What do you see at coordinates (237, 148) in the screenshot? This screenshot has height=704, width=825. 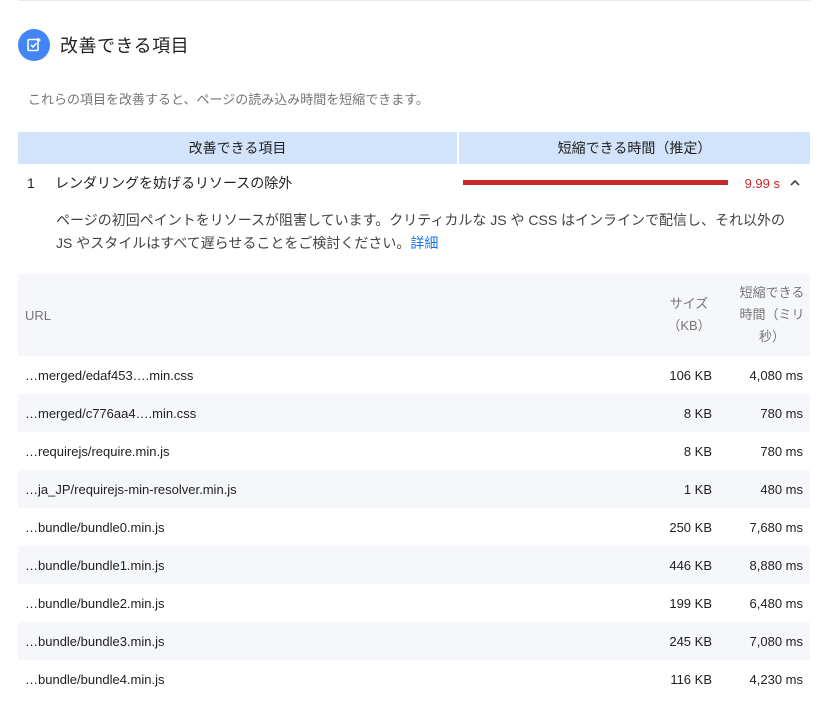 I see `column-header-opportunity: 改善できる項目` at bounding box center [237, 148].